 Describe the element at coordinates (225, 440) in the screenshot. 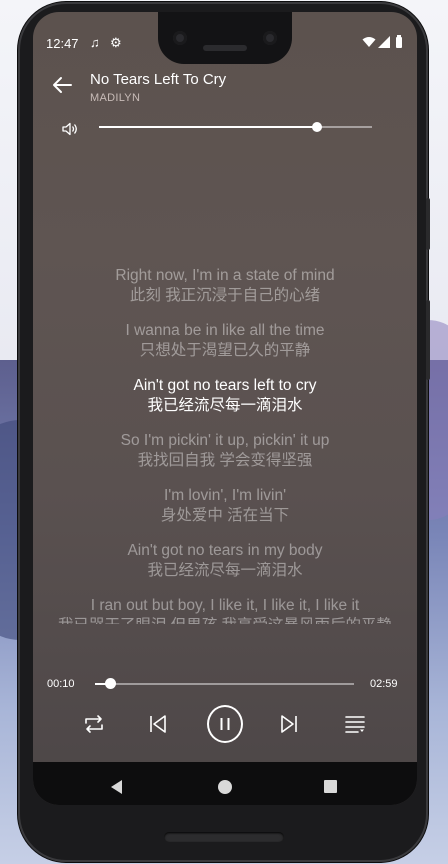

I see `lyric-english: So I'm pickin' it up, pickin' it up` at that location.